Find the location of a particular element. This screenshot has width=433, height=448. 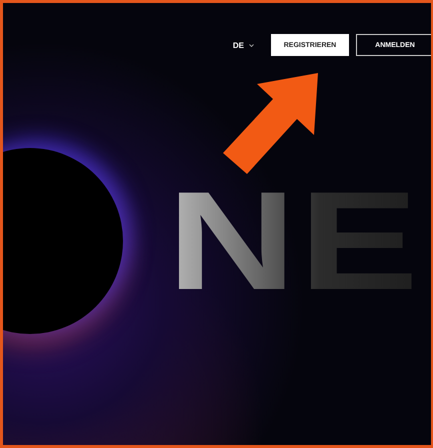

chevron-down-icon is located at coordinates (251, 45).